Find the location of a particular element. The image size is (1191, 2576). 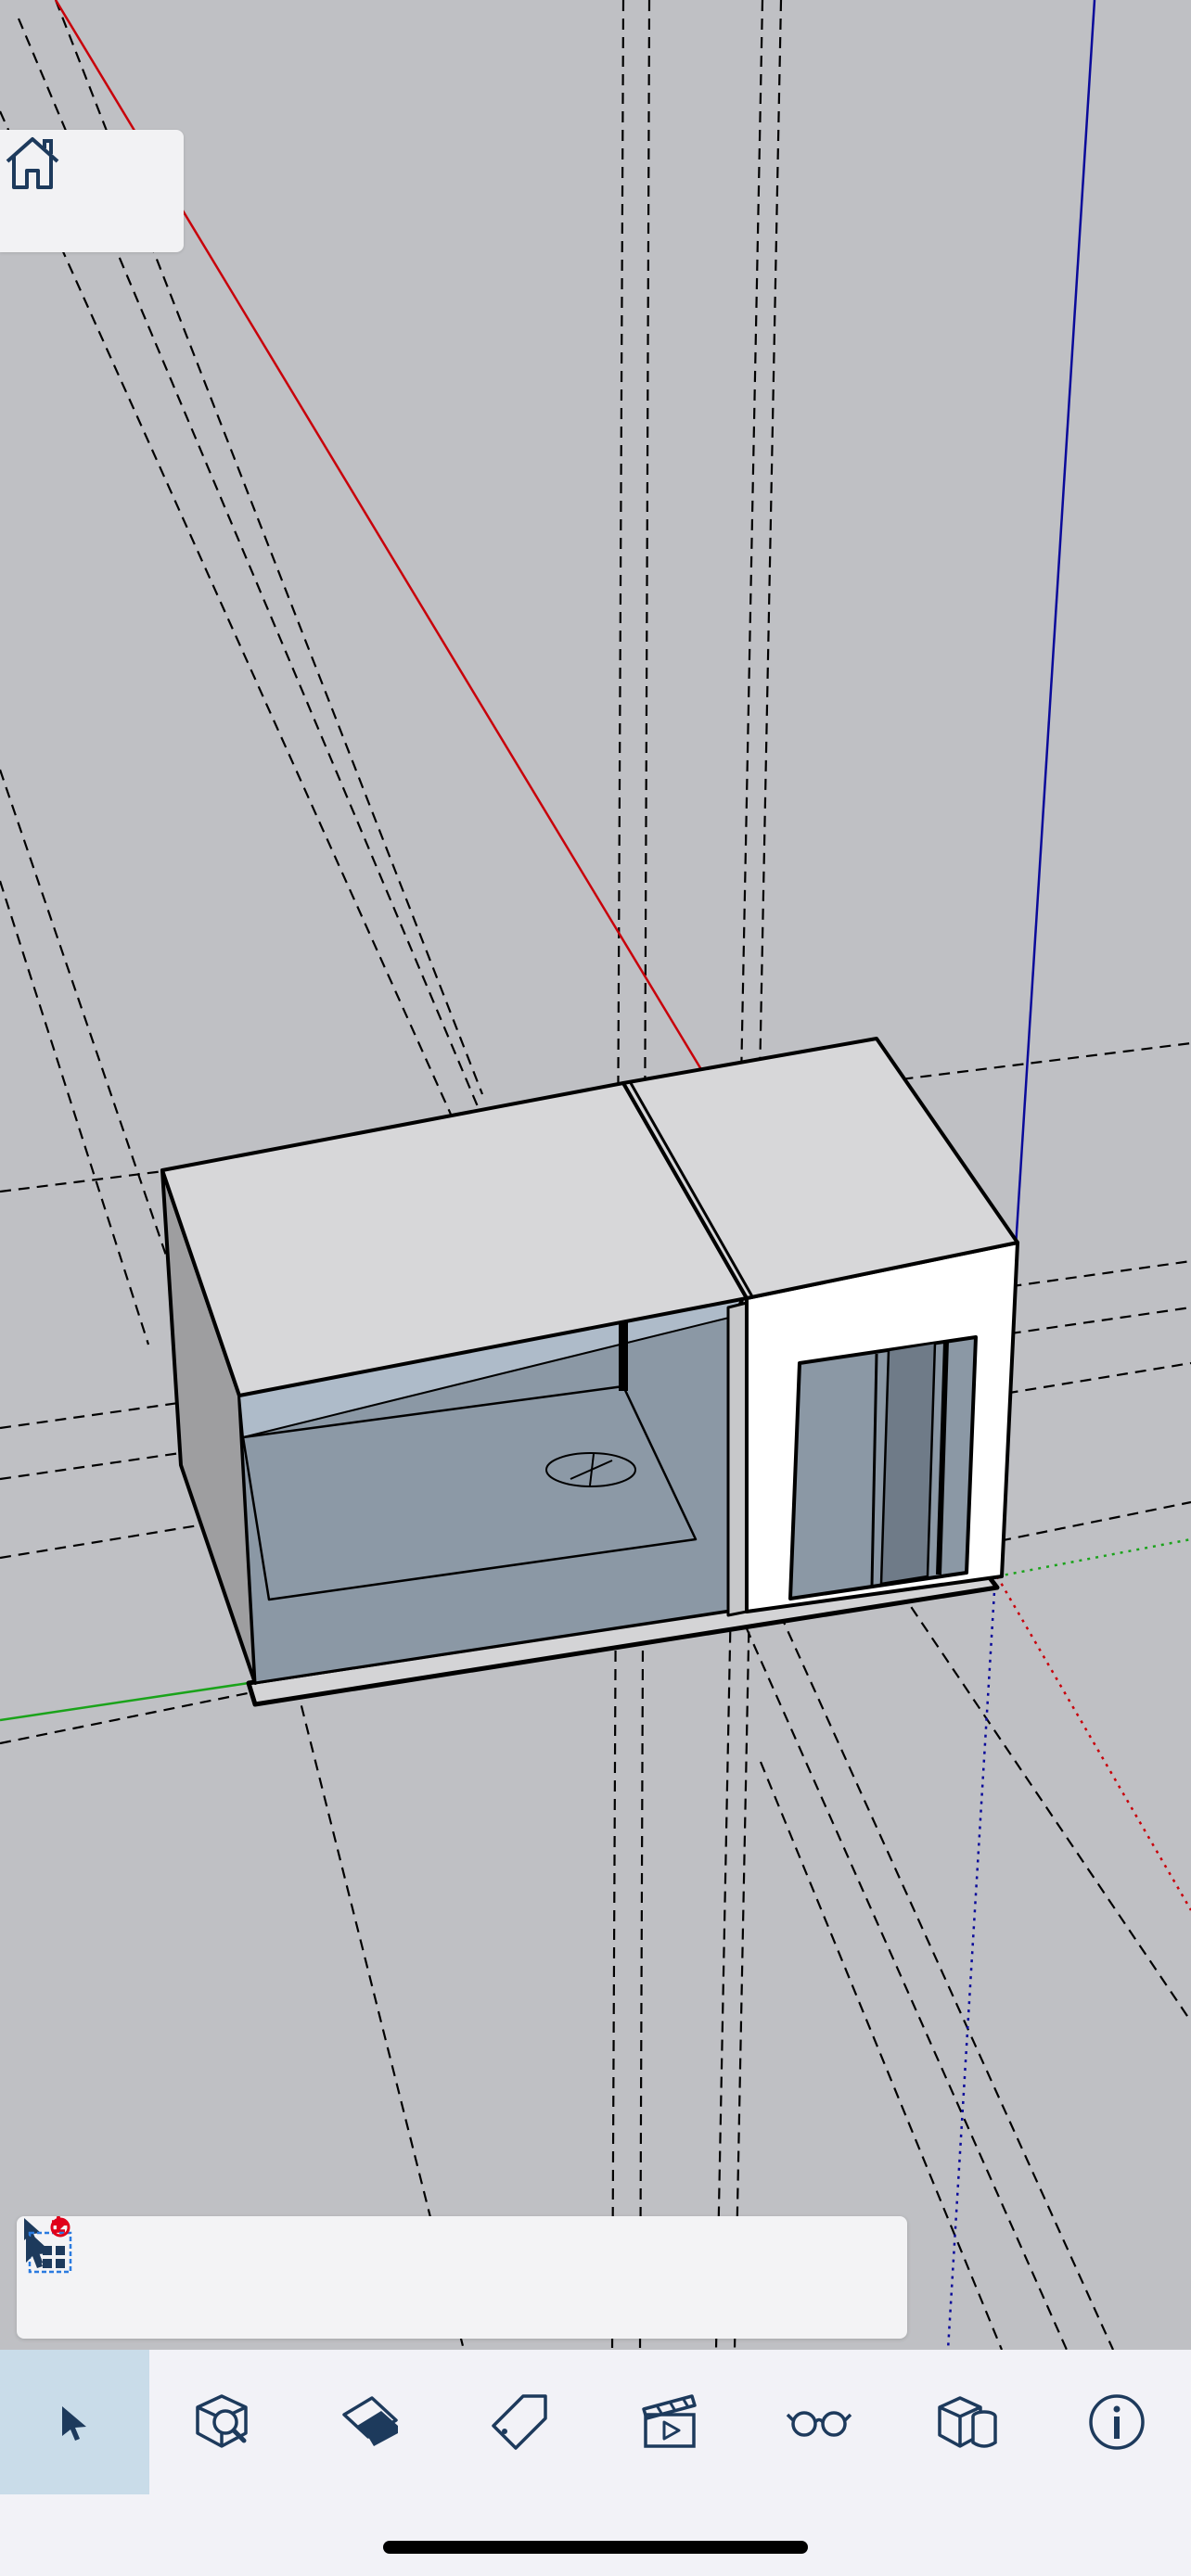

divider-wall is located at coordinates (738, 1459).